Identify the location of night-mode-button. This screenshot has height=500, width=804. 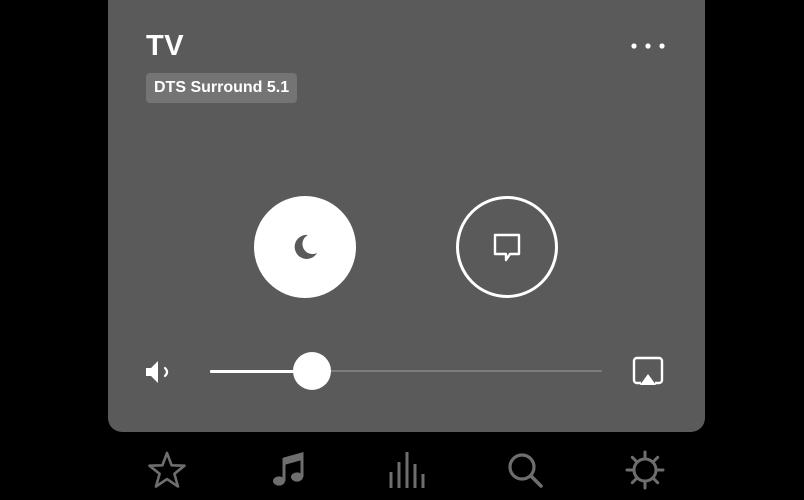
(305, 247).